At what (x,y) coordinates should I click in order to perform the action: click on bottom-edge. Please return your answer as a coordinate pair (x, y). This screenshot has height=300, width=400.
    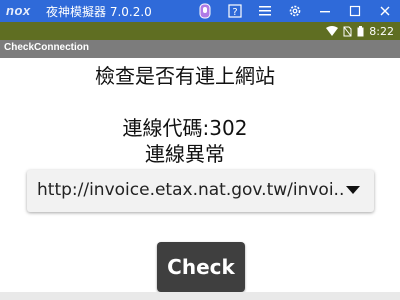
    Looking at the image, I should click on (200, 296).